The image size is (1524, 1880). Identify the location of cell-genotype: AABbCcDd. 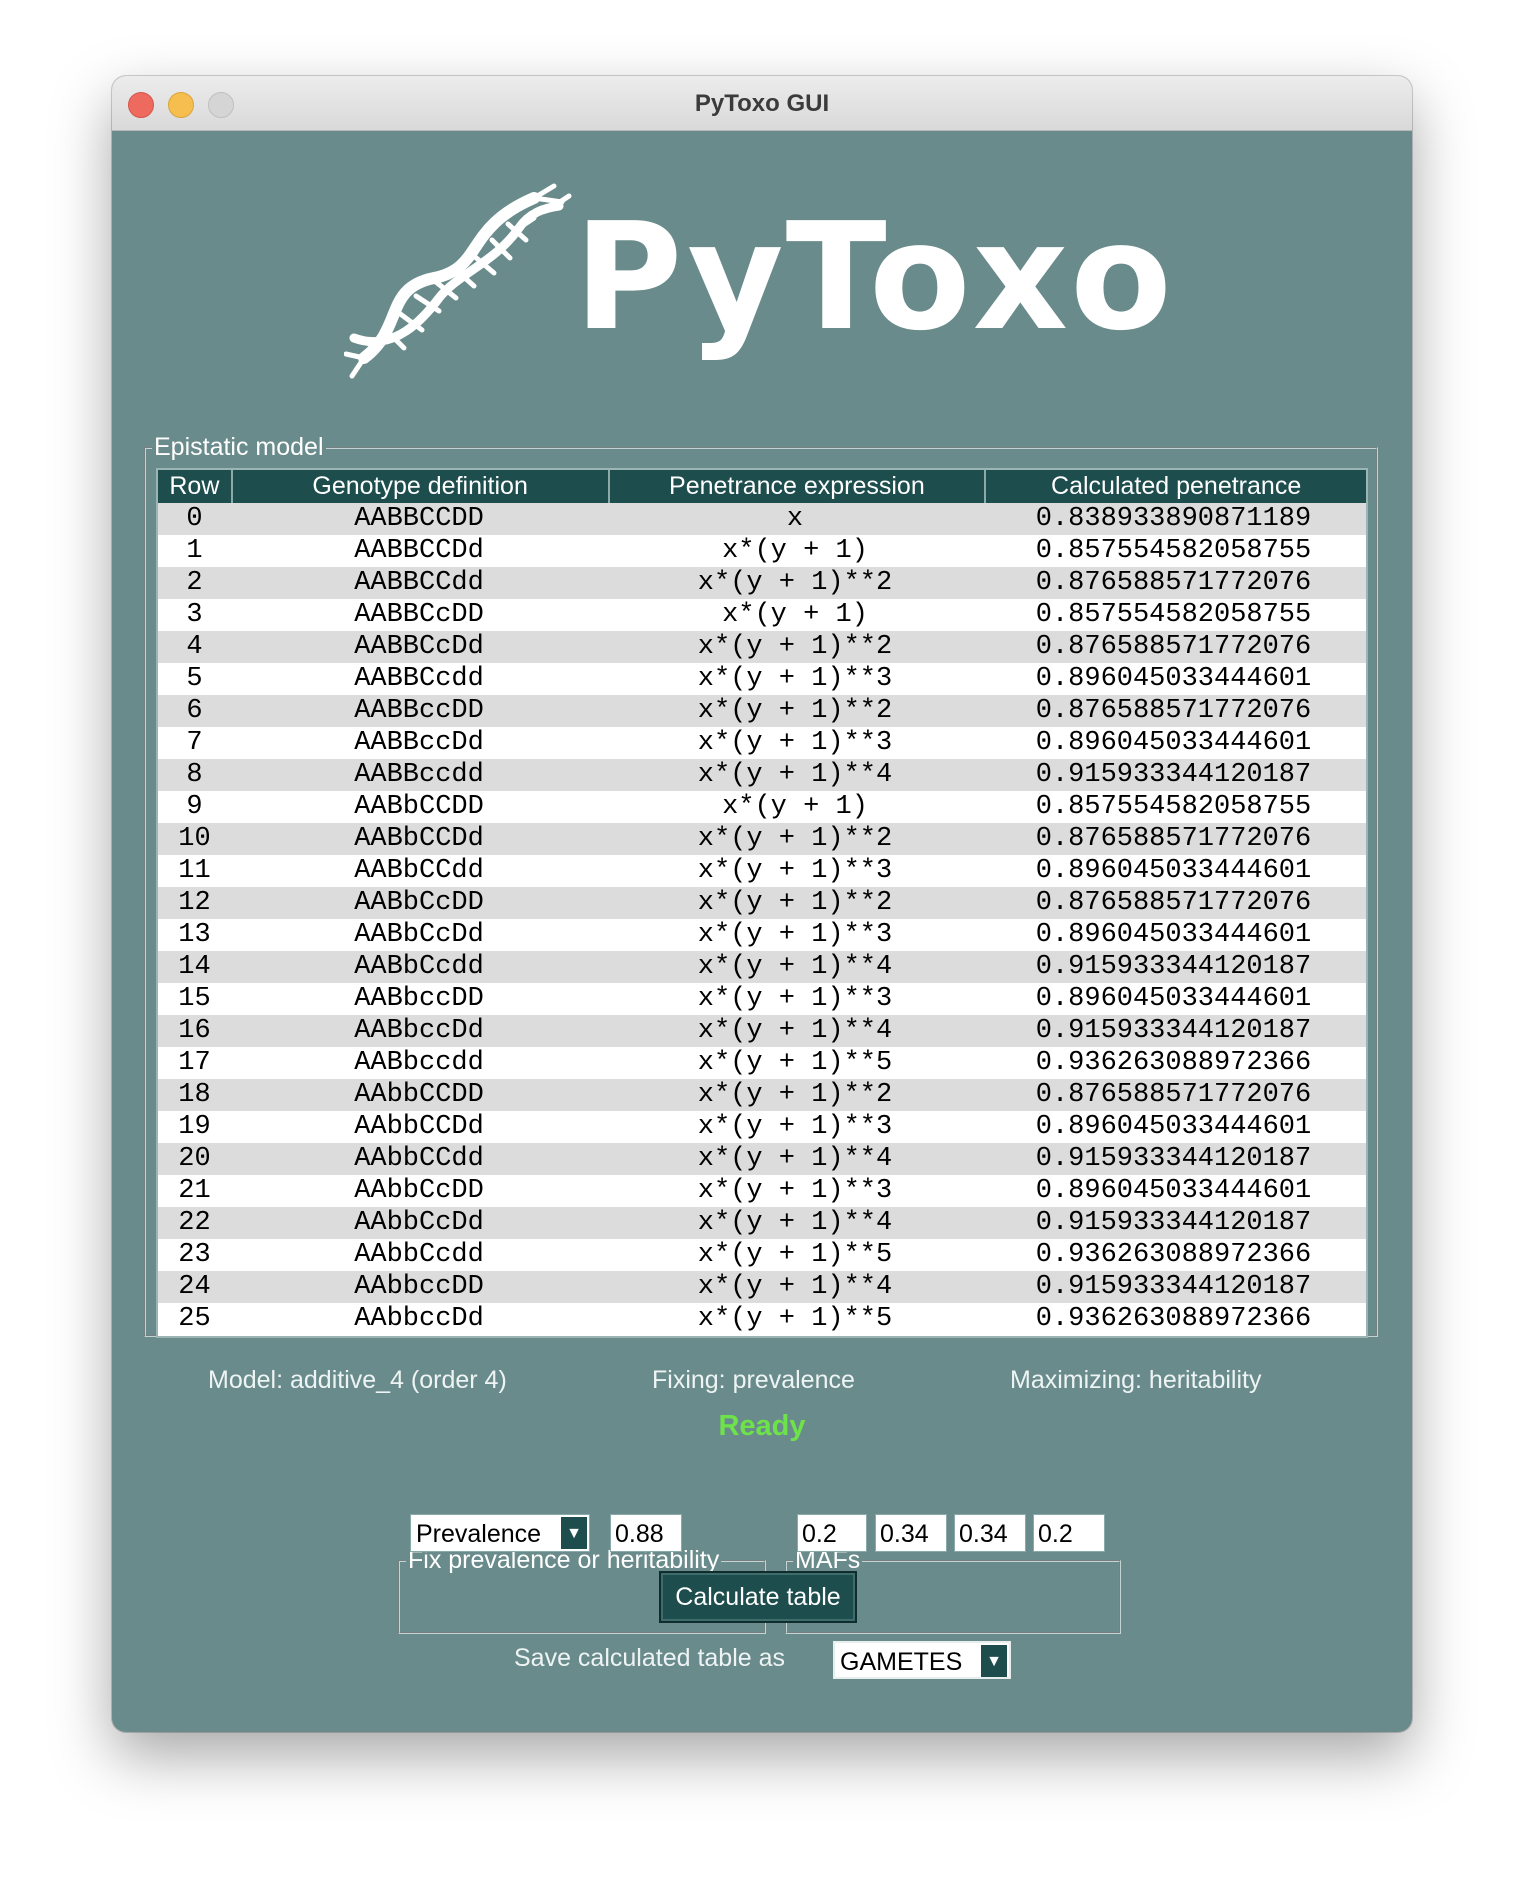
(419, 935).